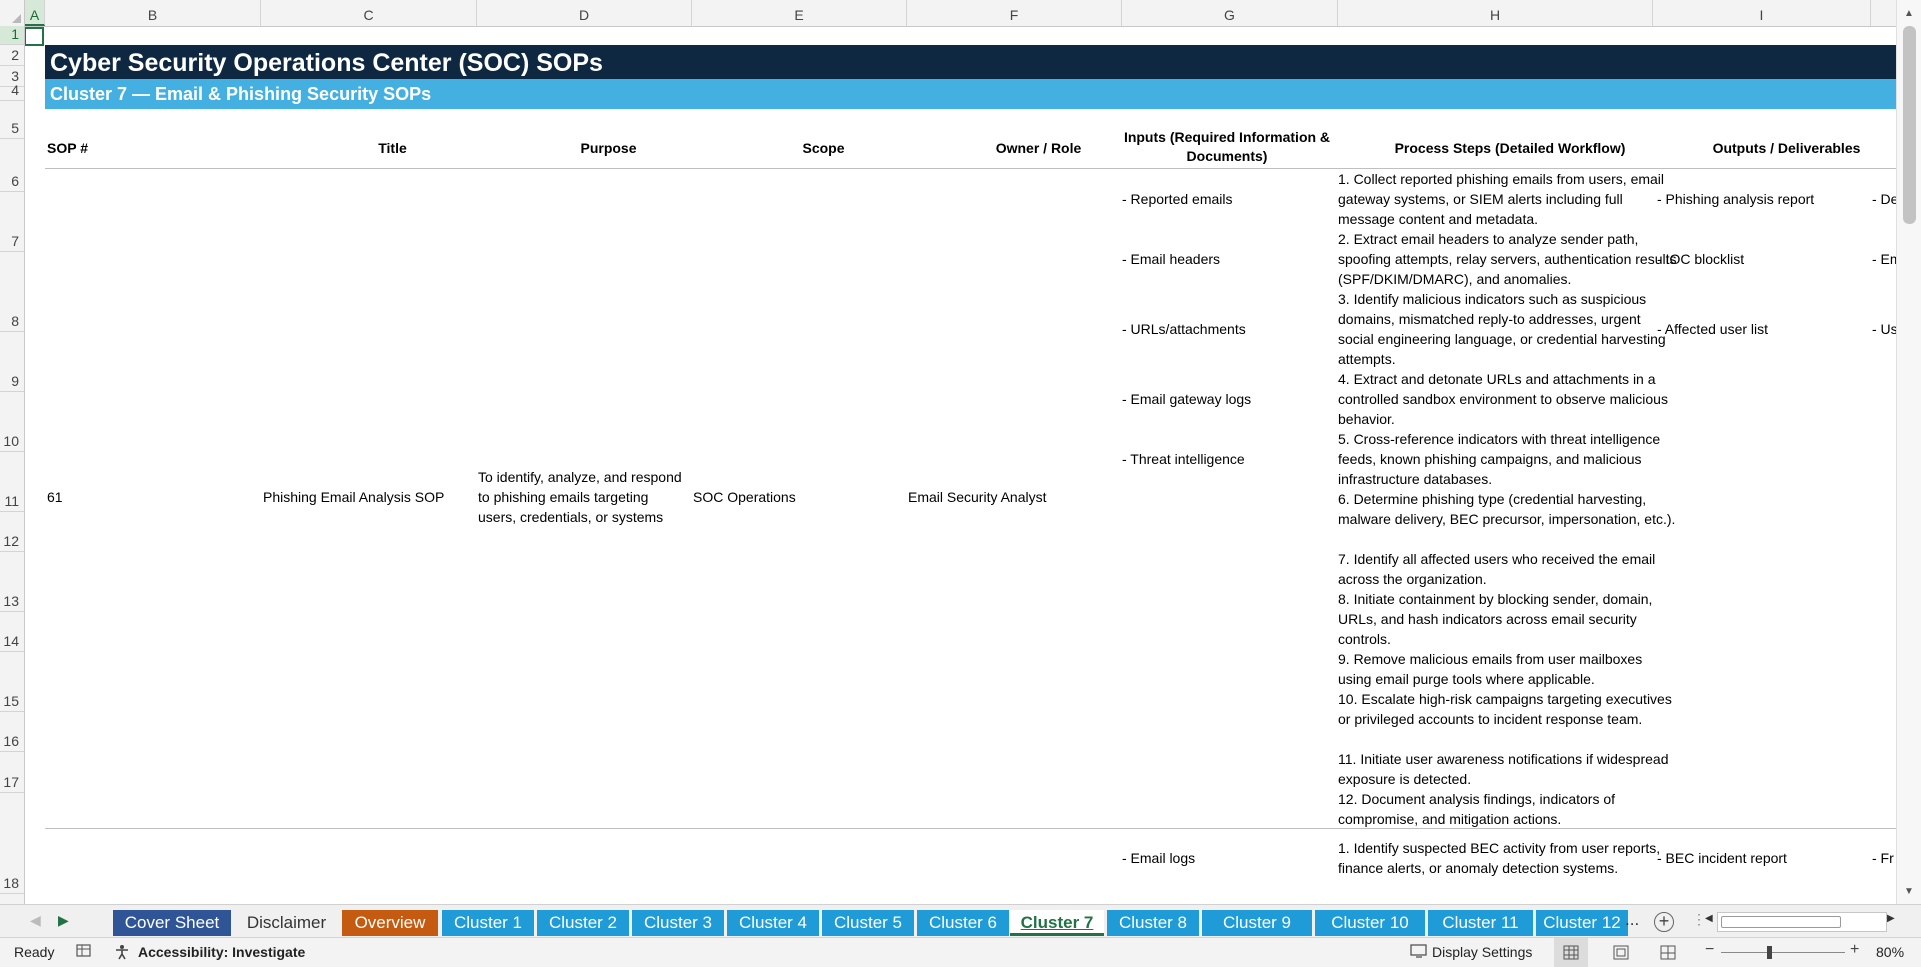 The image size is (1921, 967). What do you see at coordinates (1709, 950) in the screenshot?
I see `zoom-out-icon: −` at bounding box center [1709, 950].